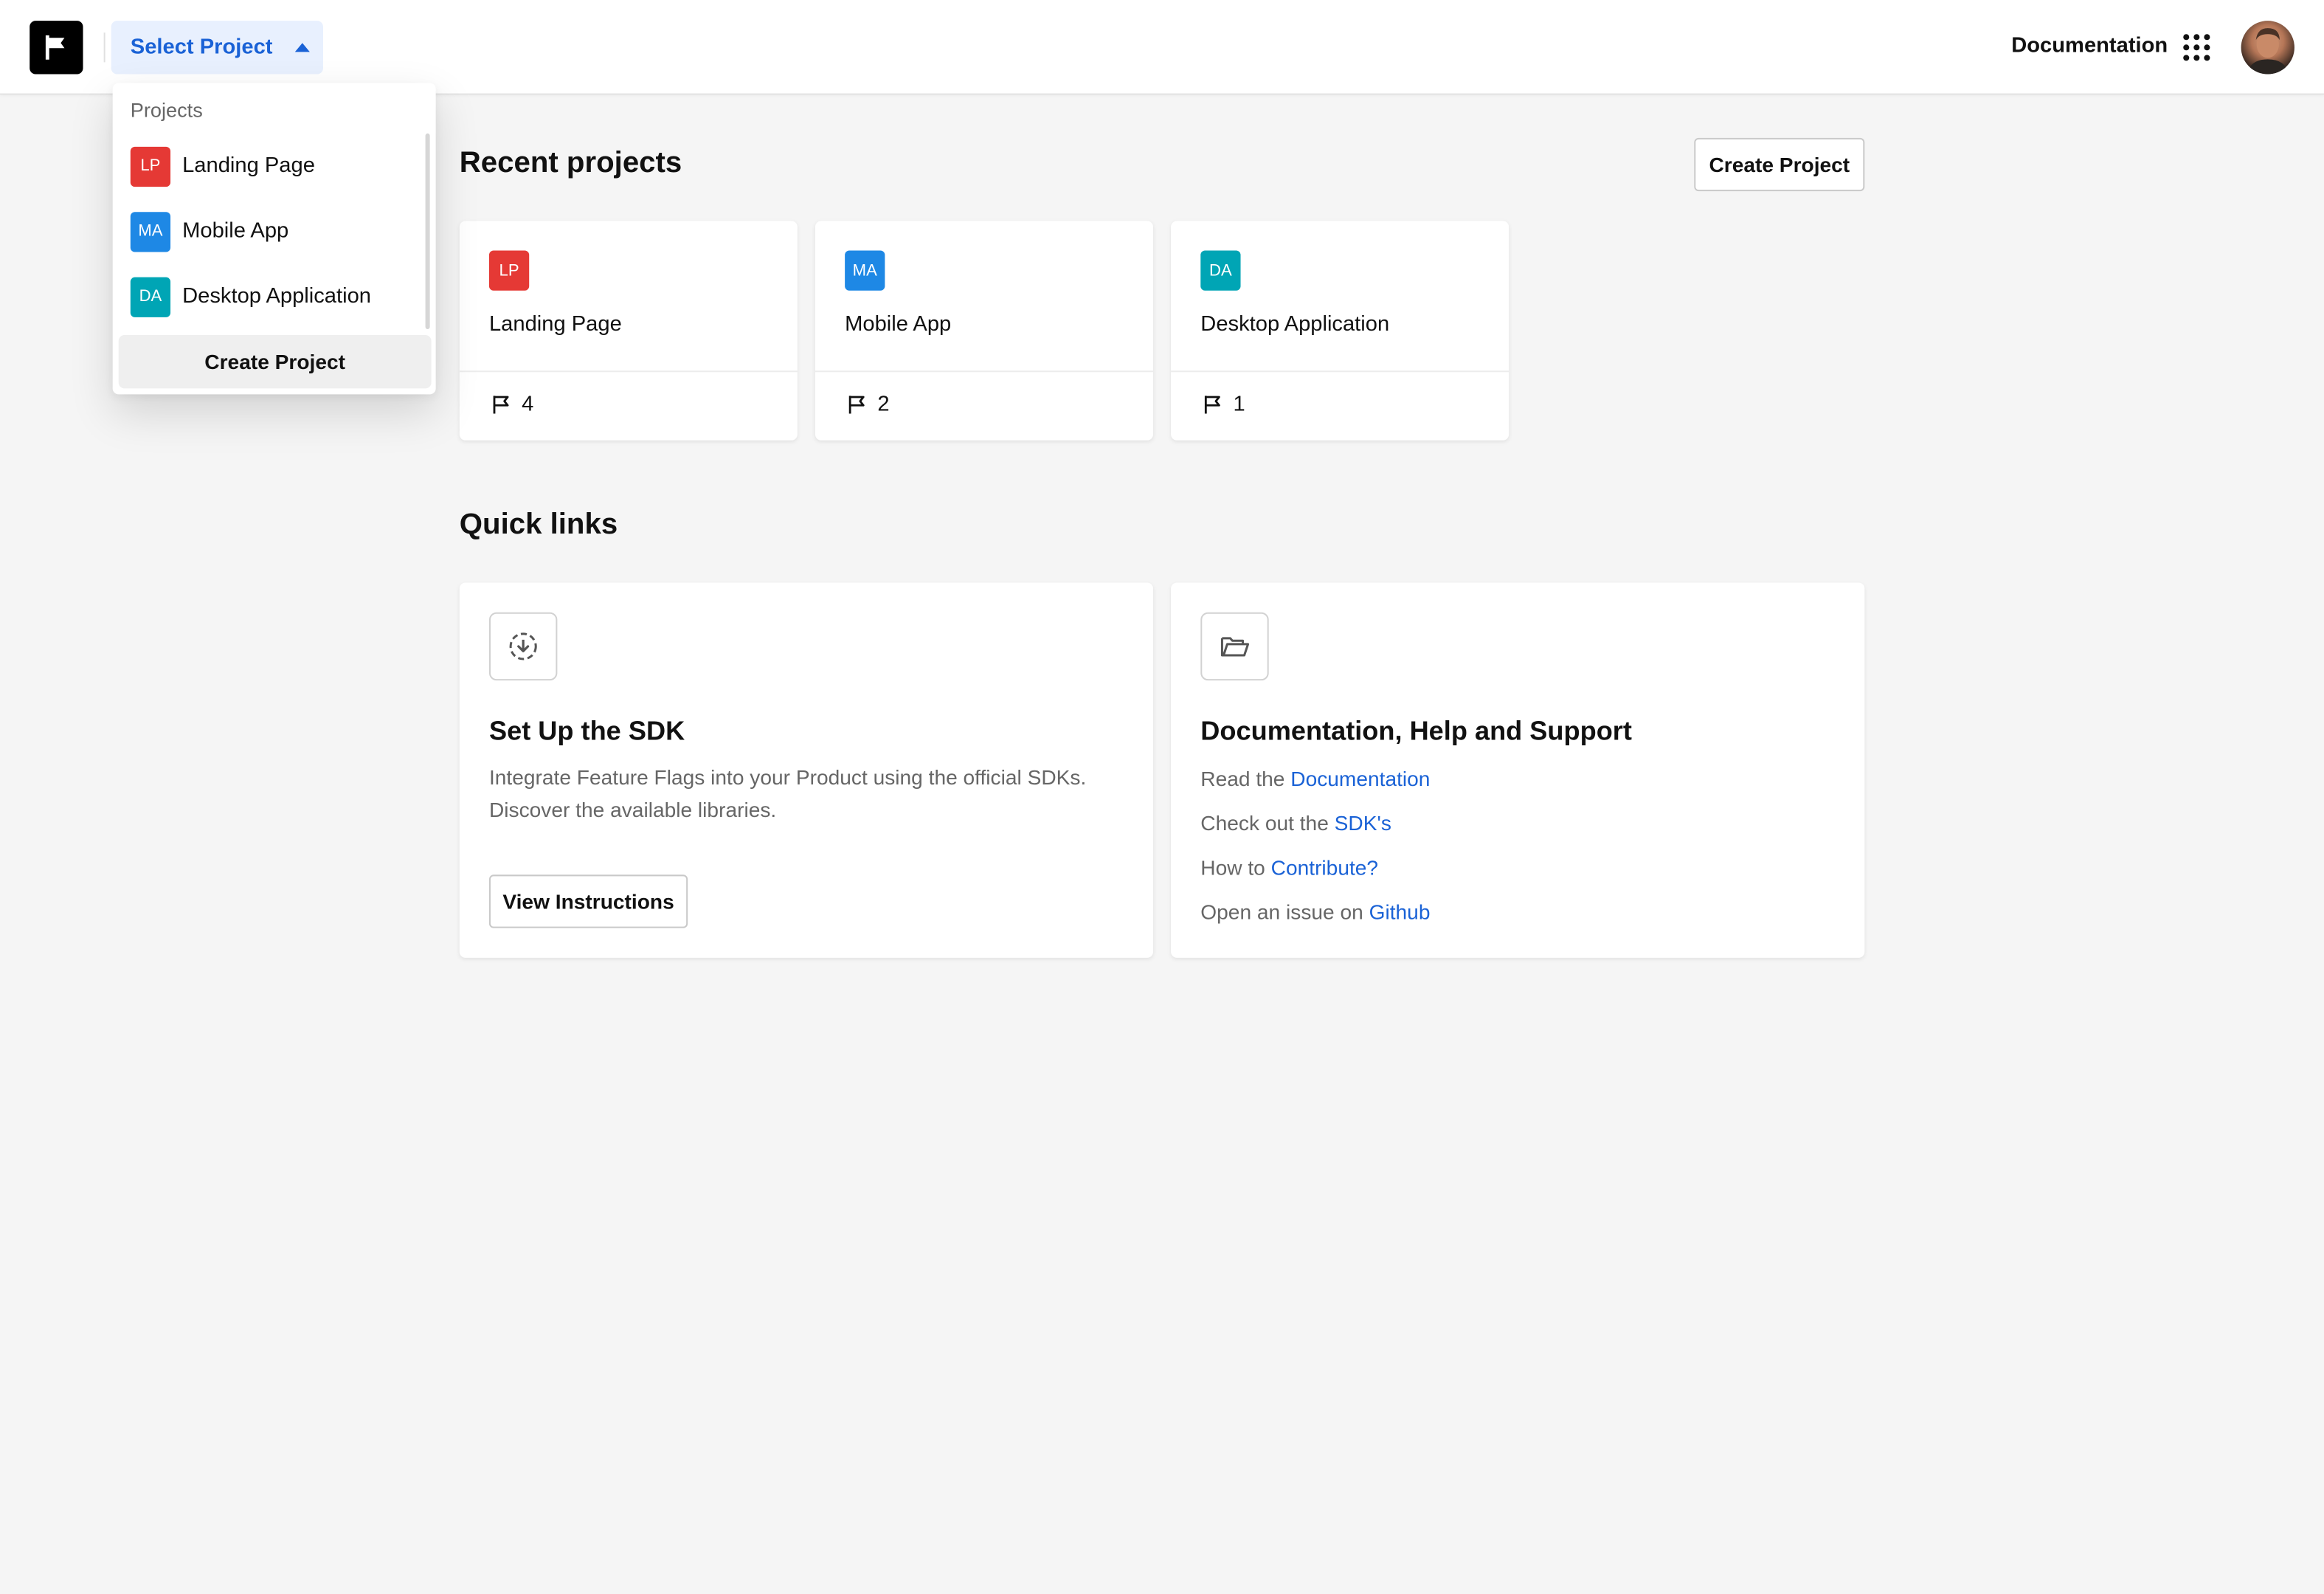 The width and height of the screenshot is (2324, 1594). What do you see at coordinates (1239, 405) in the screenshot?
I see `flag-count-value: 1` at bounding box center [1239, 405].